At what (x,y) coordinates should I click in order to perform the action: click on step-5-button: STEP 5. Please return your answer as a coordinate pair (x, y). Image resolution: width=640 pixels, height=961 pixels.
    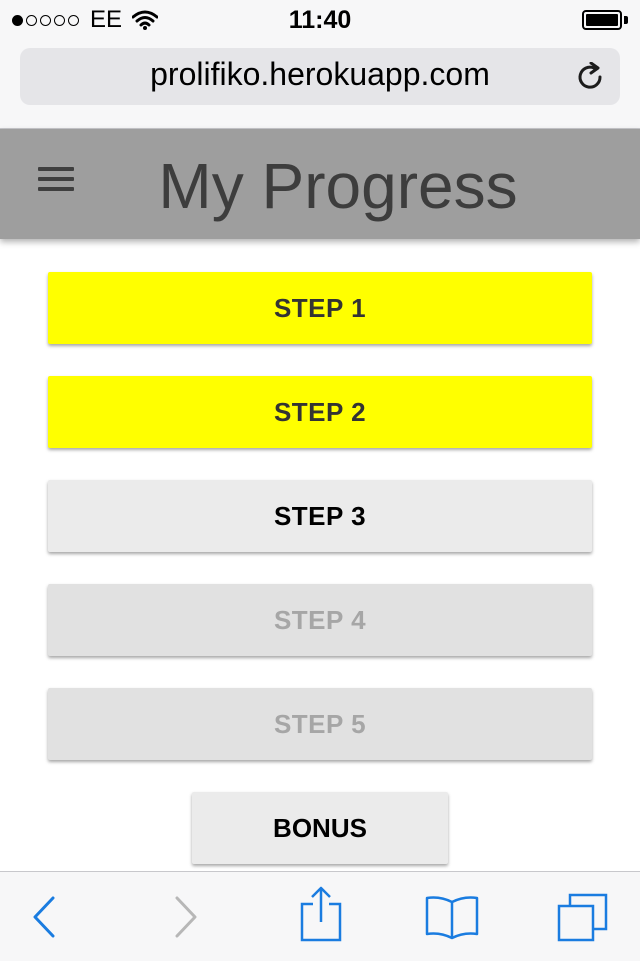
    Looking at the image, I should click on (320, 724).